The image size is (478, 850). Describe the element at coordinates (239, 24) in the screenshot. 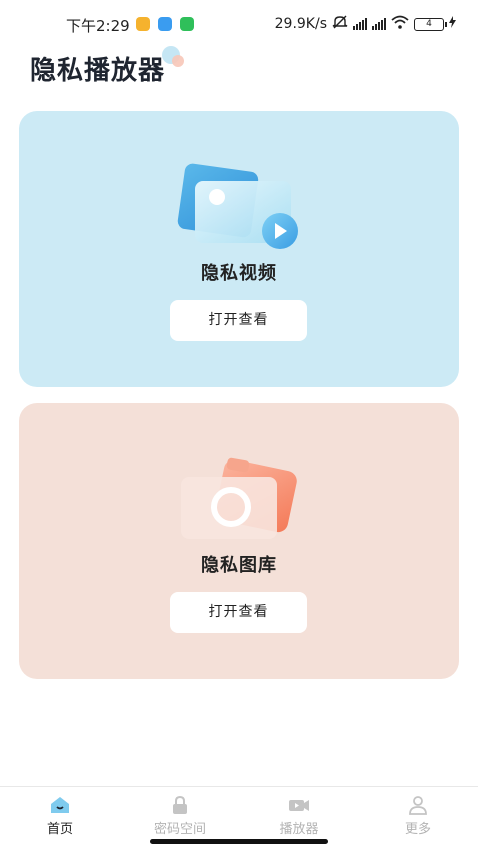

I see `status-bar: 下午2:29 29.9K/s 4` at that location.